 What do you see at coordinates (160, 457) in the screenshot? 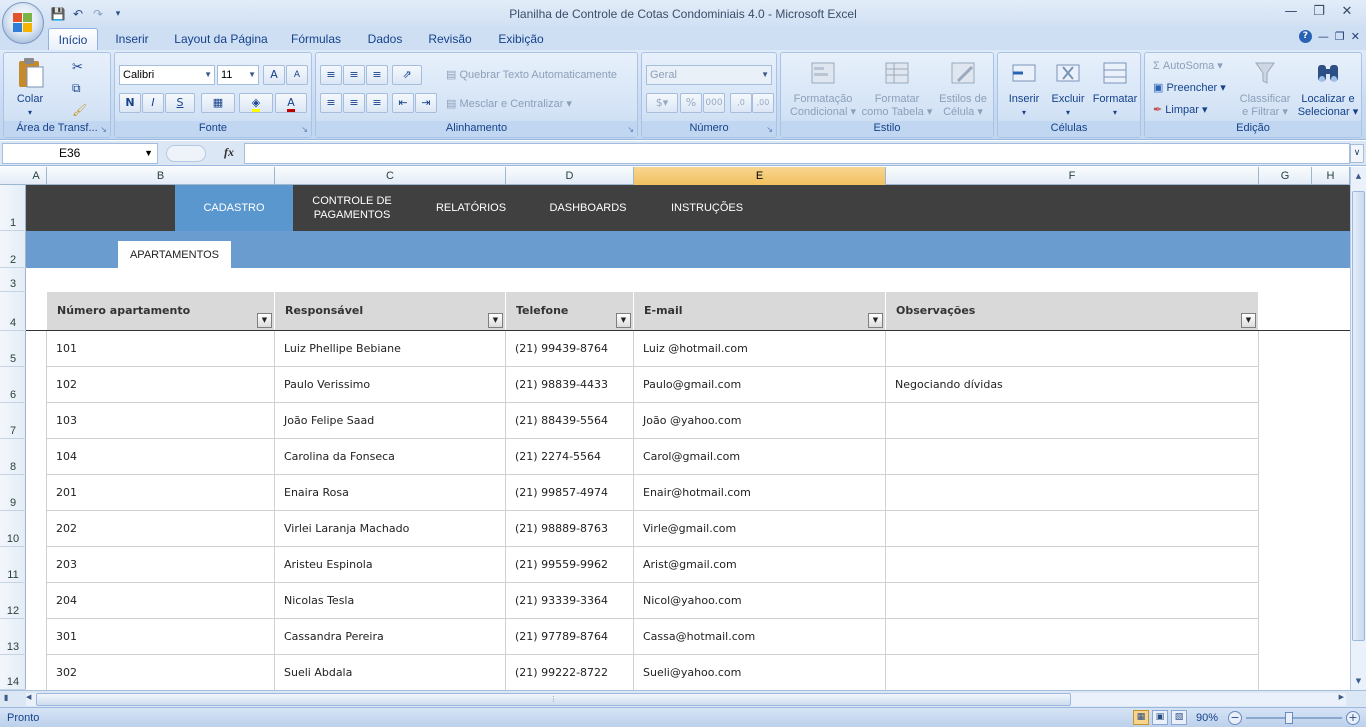
I see `cell-apartment: 104` at bounding box center [160, 457].